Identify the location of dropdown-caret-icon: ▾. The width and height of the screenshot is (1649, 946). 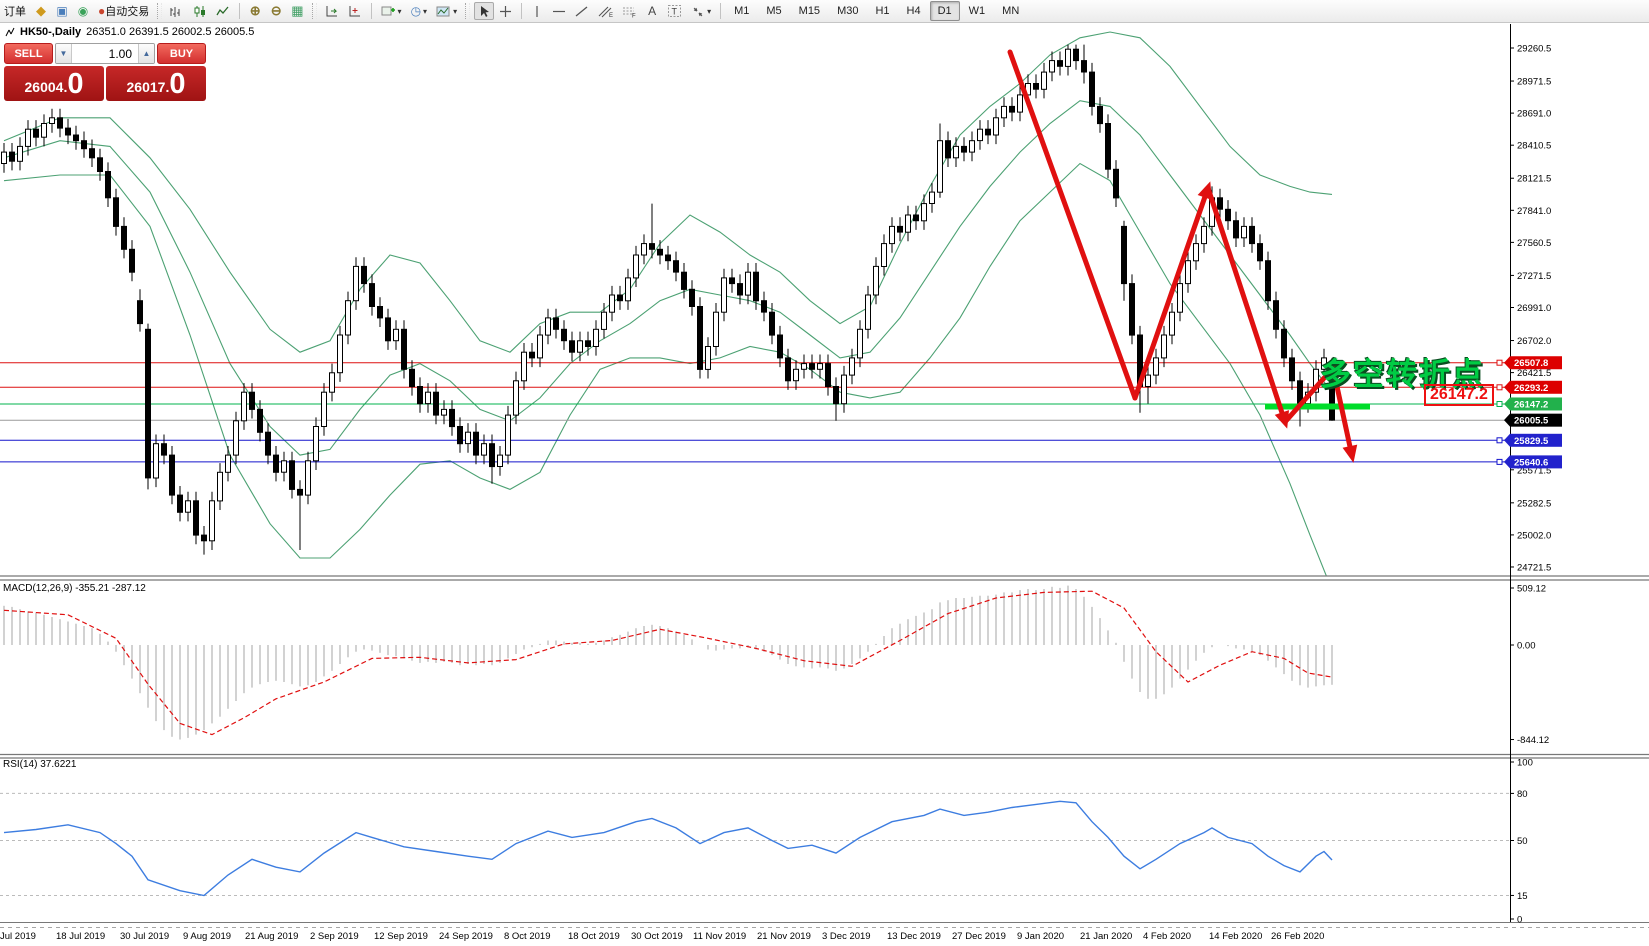
(455, 11).